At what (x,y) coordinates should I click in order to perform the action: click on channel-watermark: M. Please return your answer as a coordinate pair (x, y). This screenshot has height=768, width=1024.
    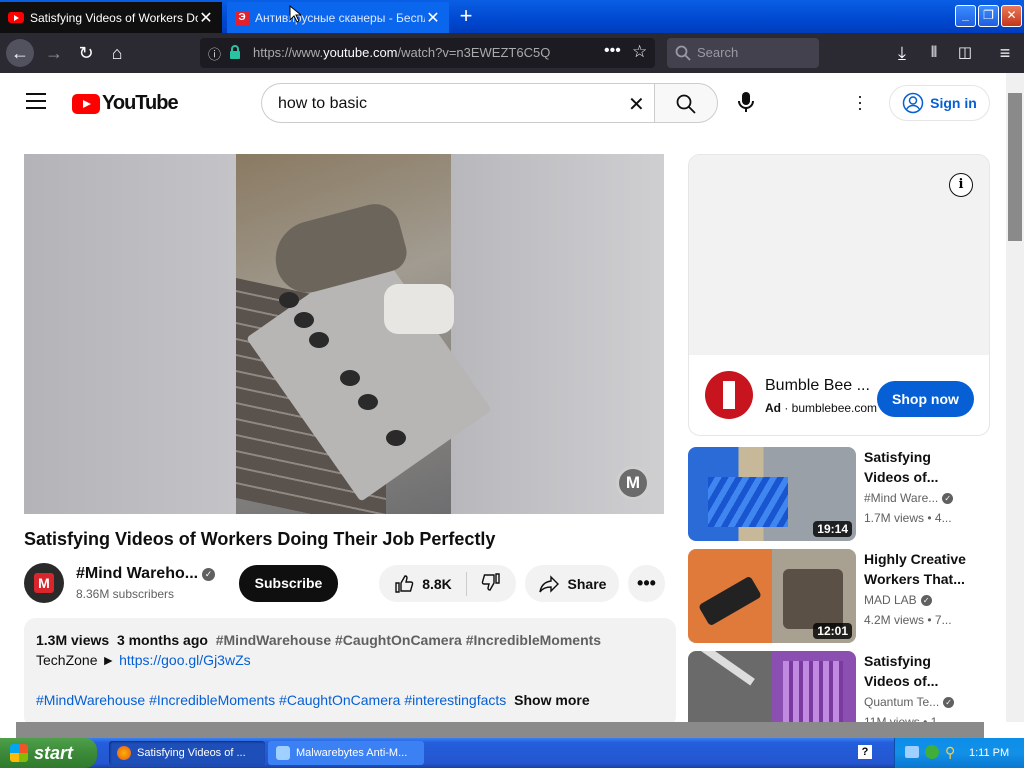
    Looking at the image, I should click on (633, 483).